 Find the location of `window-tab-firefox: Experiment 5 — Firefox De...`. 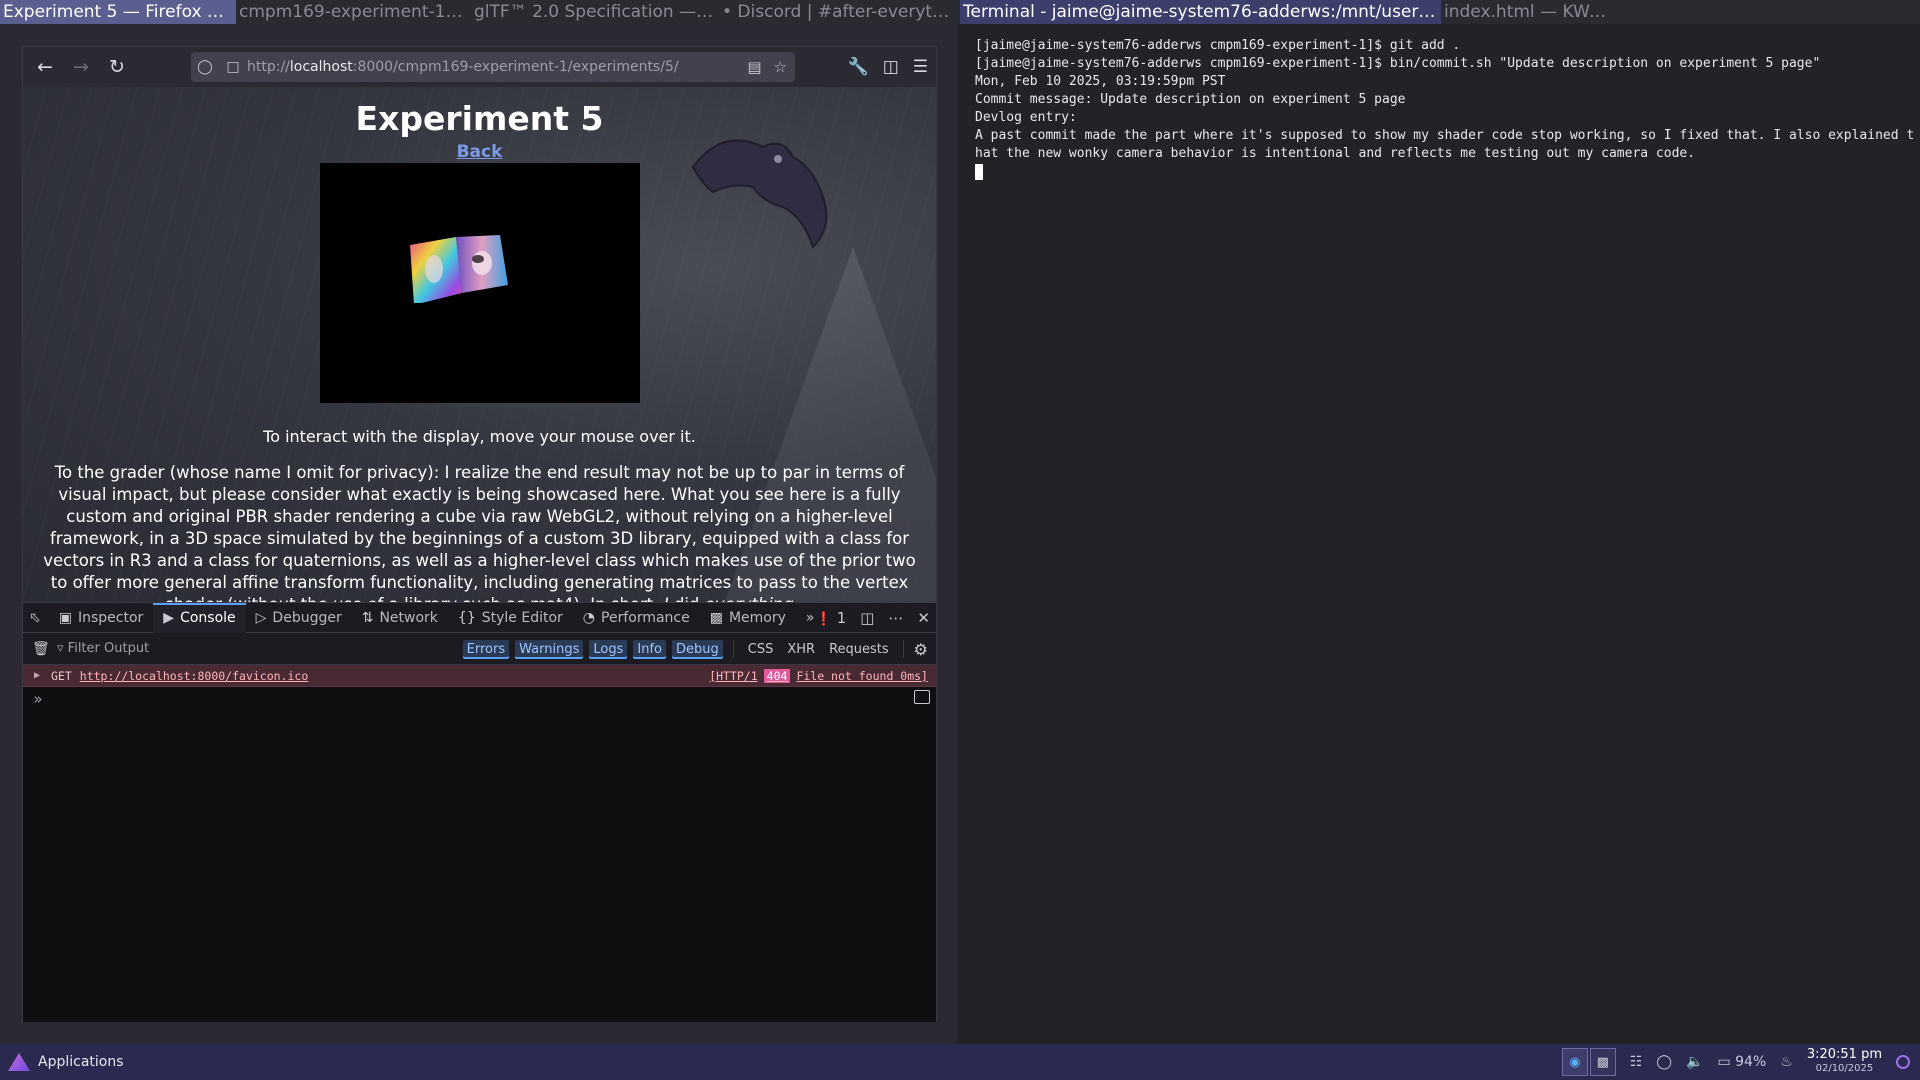

window-tab-firefox: Experiment 5 — Firefox De... is located at coordinates (118, 12).